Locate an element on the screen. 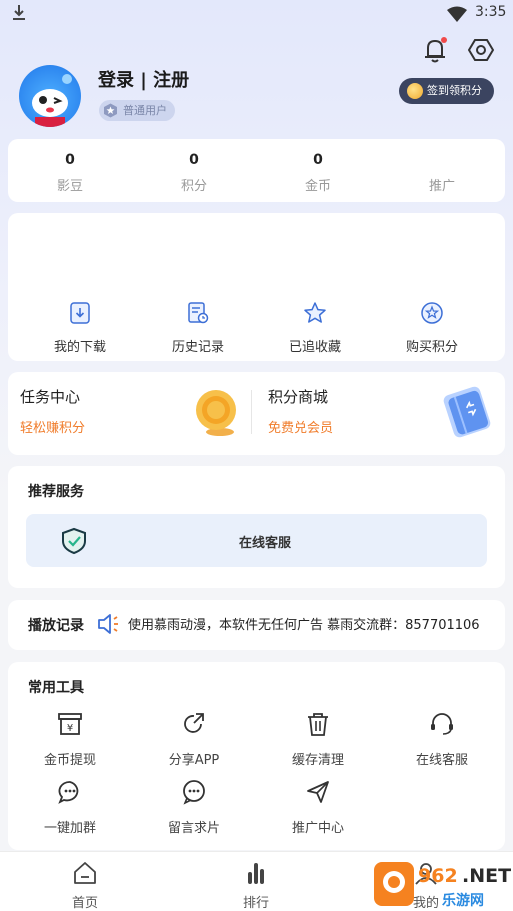 This screenshot has width=513, height=911. tool-coin-withdraw: ¥ 金币提现 is located at coordinates (70, 739).